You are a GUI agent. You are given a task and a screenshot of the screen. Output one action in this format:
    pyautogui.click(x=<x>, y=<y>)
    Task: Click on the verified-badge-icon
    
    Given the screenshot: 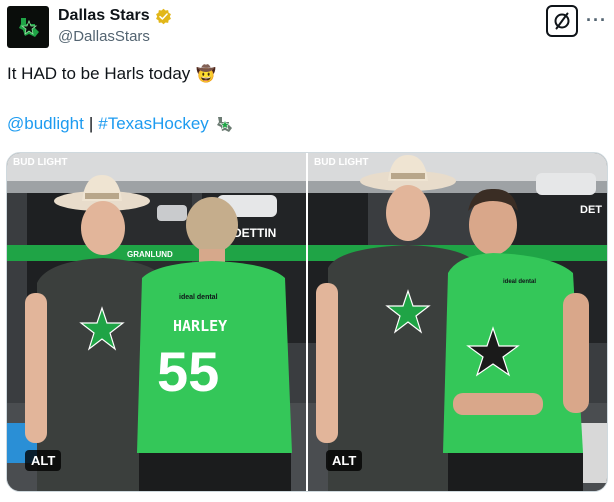 What is the action you would take?
    pyautogui.click(x=163, y=16)
    